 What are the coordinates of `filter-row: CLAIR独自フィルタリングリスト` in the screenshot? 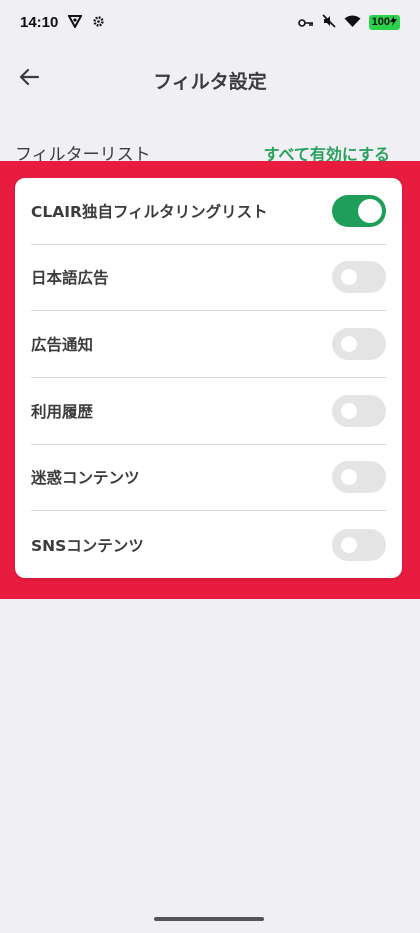 It's located at (208, 211).